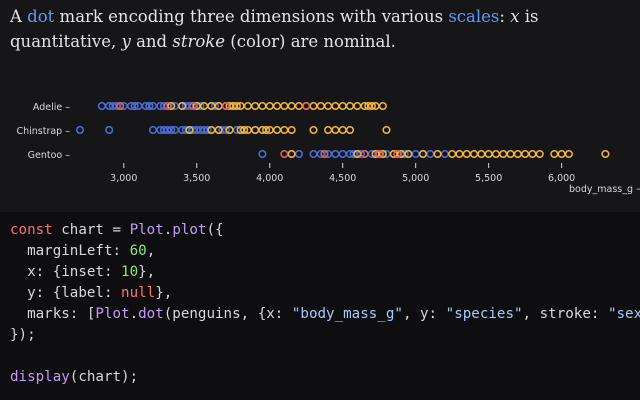 Image resolution: width=640 pixels, height=400 pixels. I want to click on x-tick-label: 5,000, so click(415, 178).